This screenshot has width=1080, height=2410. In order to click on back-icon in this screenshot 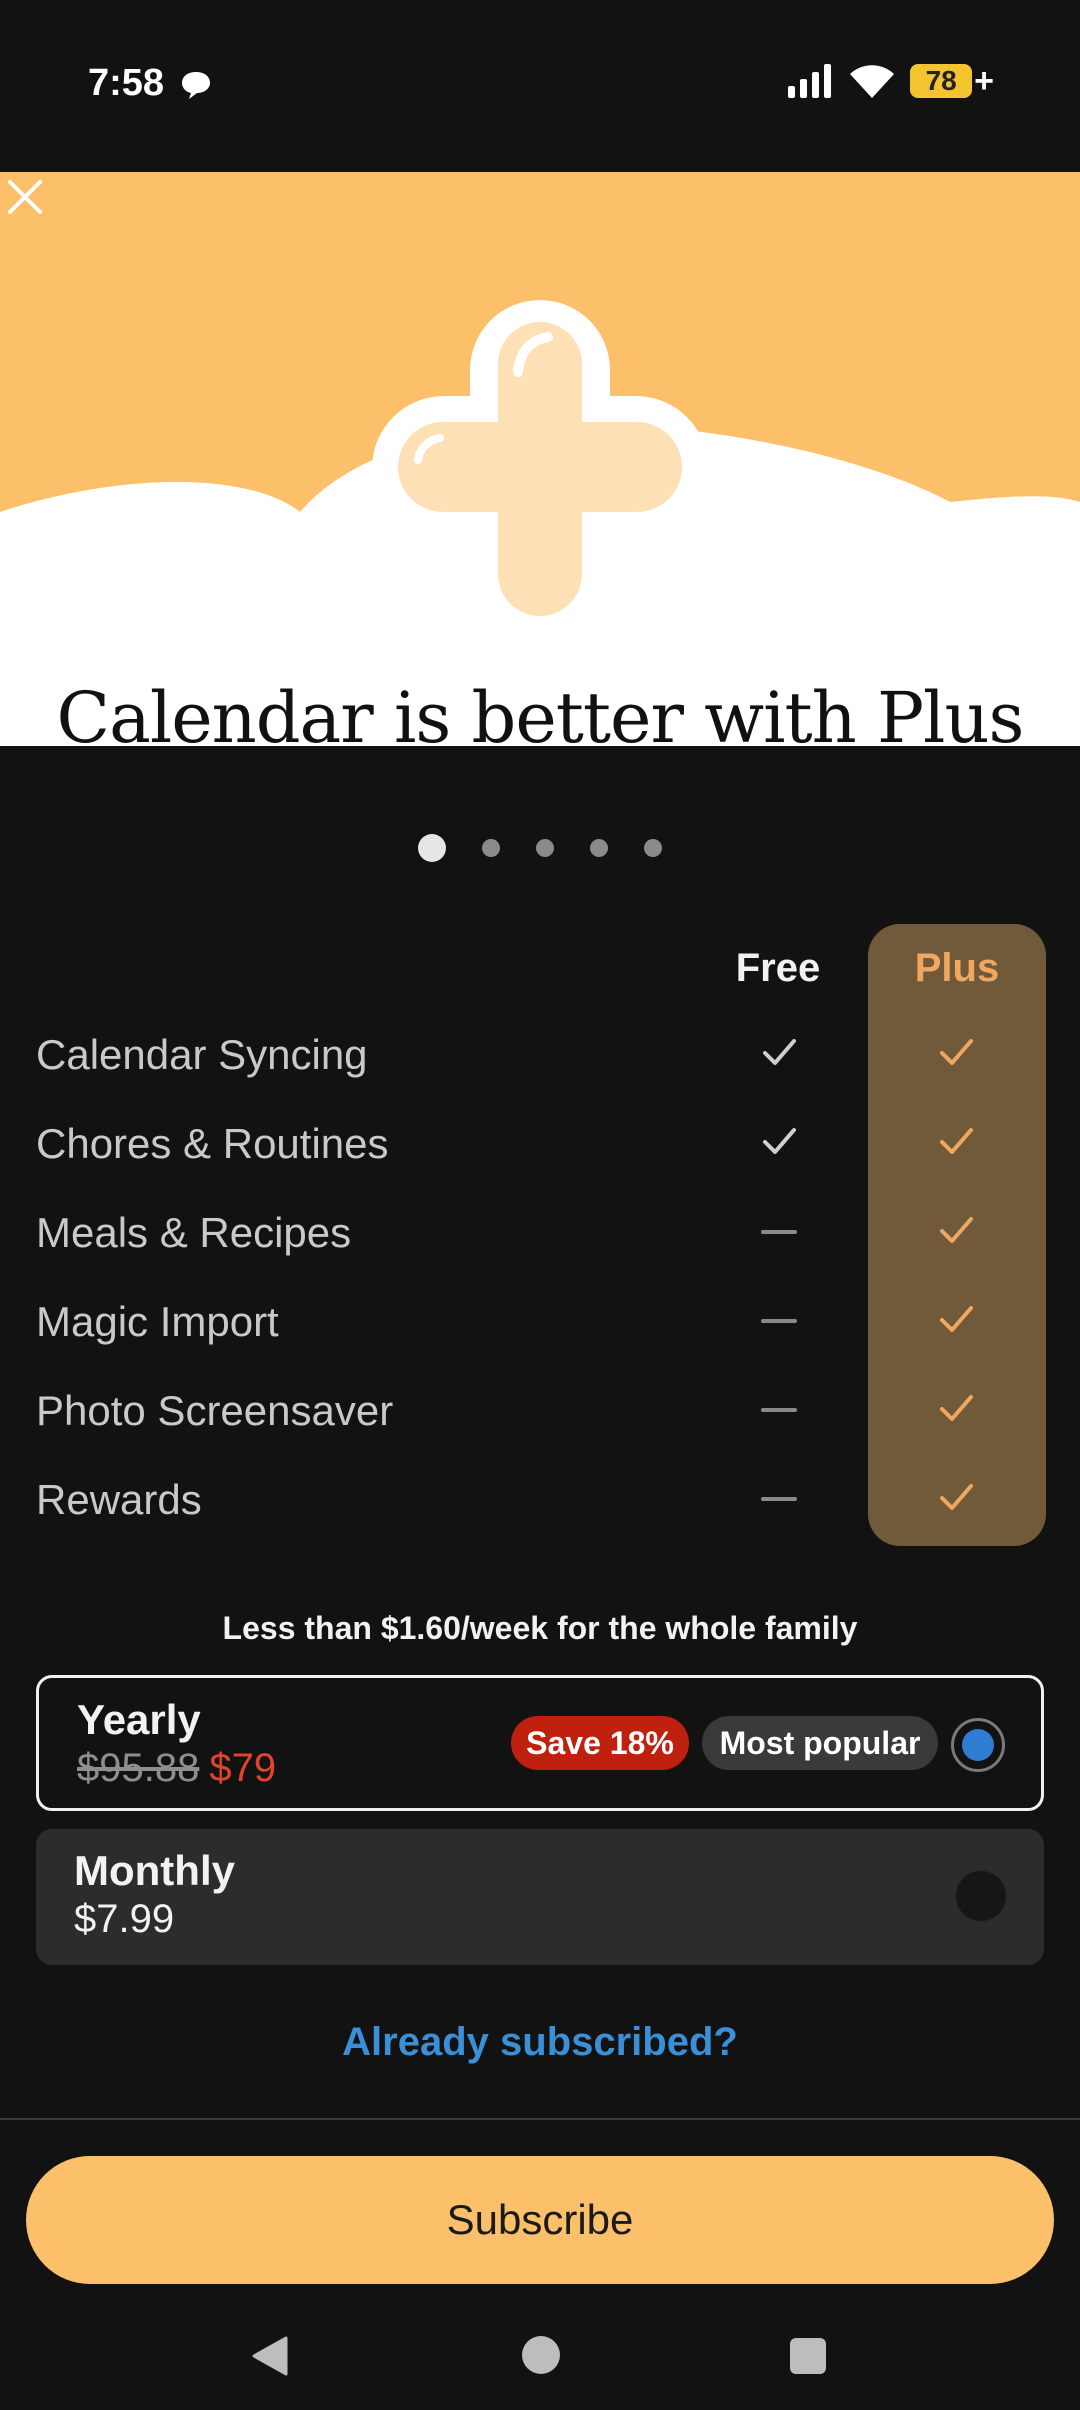, I will do `click(270, 2356)`.